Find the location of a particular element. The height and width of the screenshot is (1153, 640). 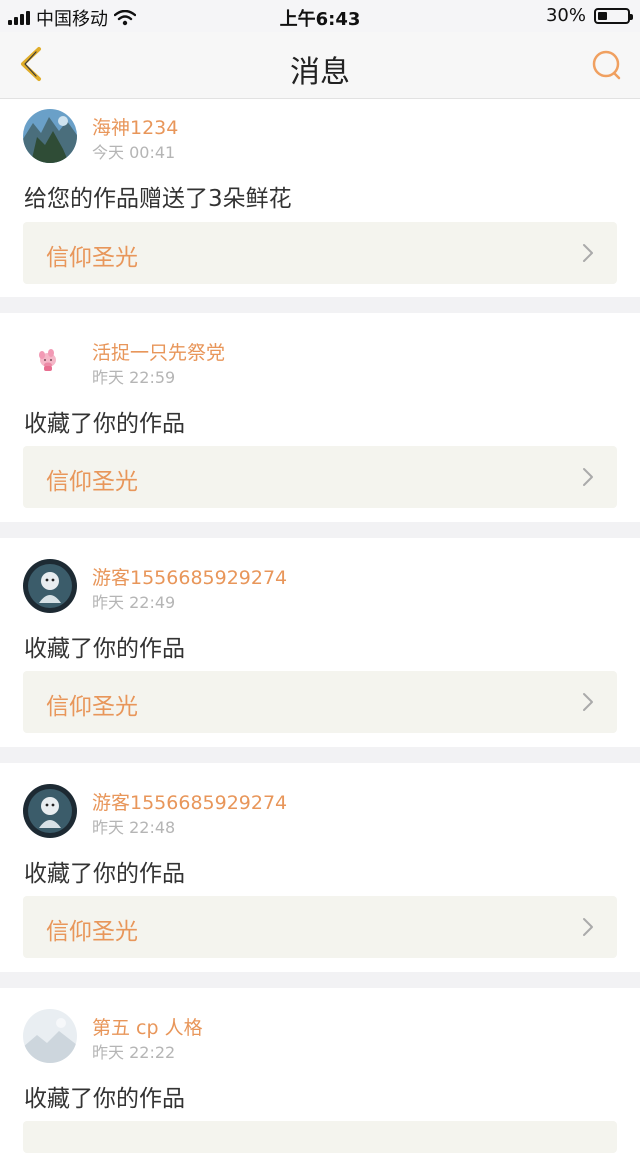

timestamp: 昨天 22:48 is located at coordinates (134, 827).